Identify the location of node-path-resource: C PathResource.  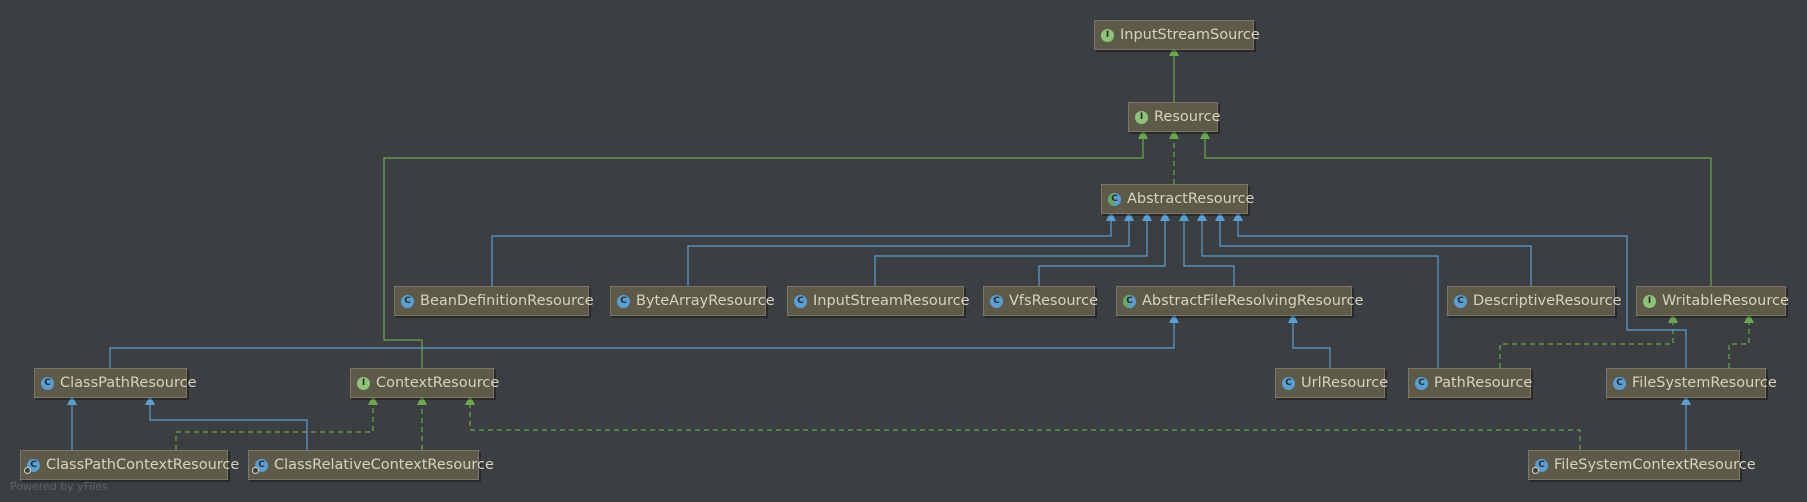
(1470, 383).